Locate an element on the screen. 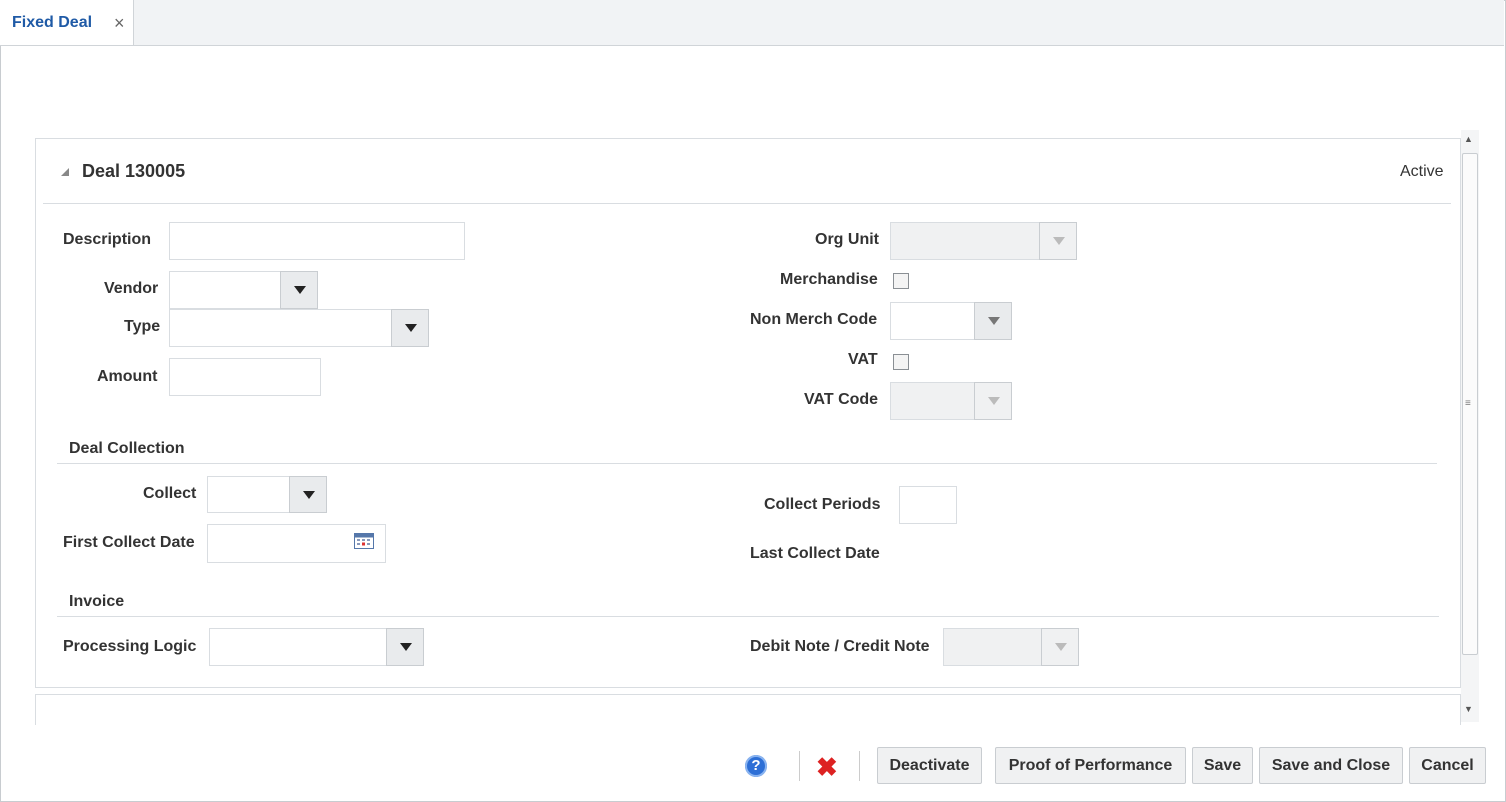 This screenshot has width=1506, height=802. processing-logic-label: Processing Logic is located at coordinates (130, 646).